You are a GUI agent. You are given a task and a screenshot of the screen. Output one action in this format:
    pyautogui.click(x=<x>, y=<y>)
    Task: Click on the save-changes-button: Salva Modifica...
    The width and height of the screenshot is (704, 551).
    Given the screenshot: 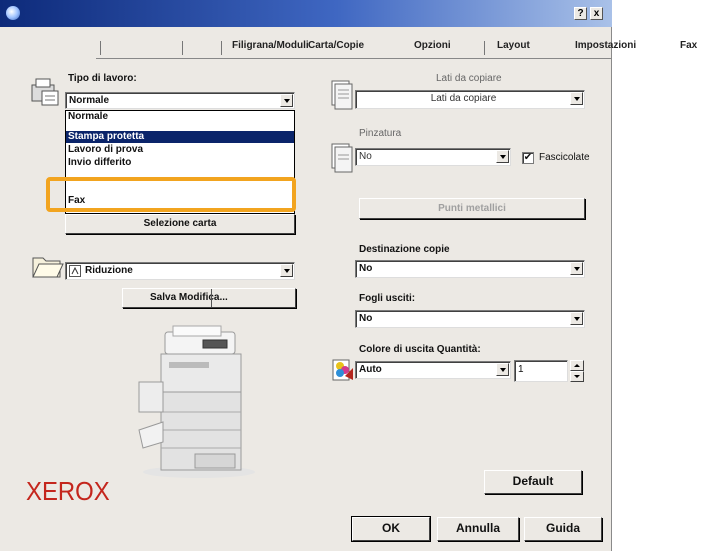 What is the action you would take?
    pyautogui.click(x=209, y=298)
    